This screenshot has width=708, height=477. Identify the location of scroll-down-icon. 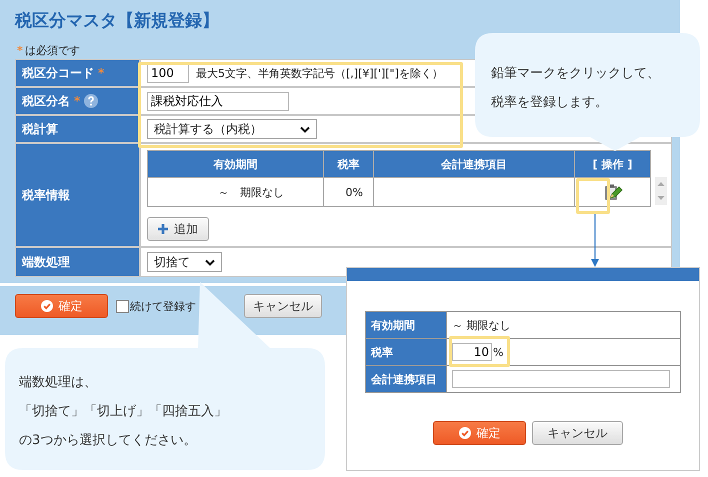
(661, 198).